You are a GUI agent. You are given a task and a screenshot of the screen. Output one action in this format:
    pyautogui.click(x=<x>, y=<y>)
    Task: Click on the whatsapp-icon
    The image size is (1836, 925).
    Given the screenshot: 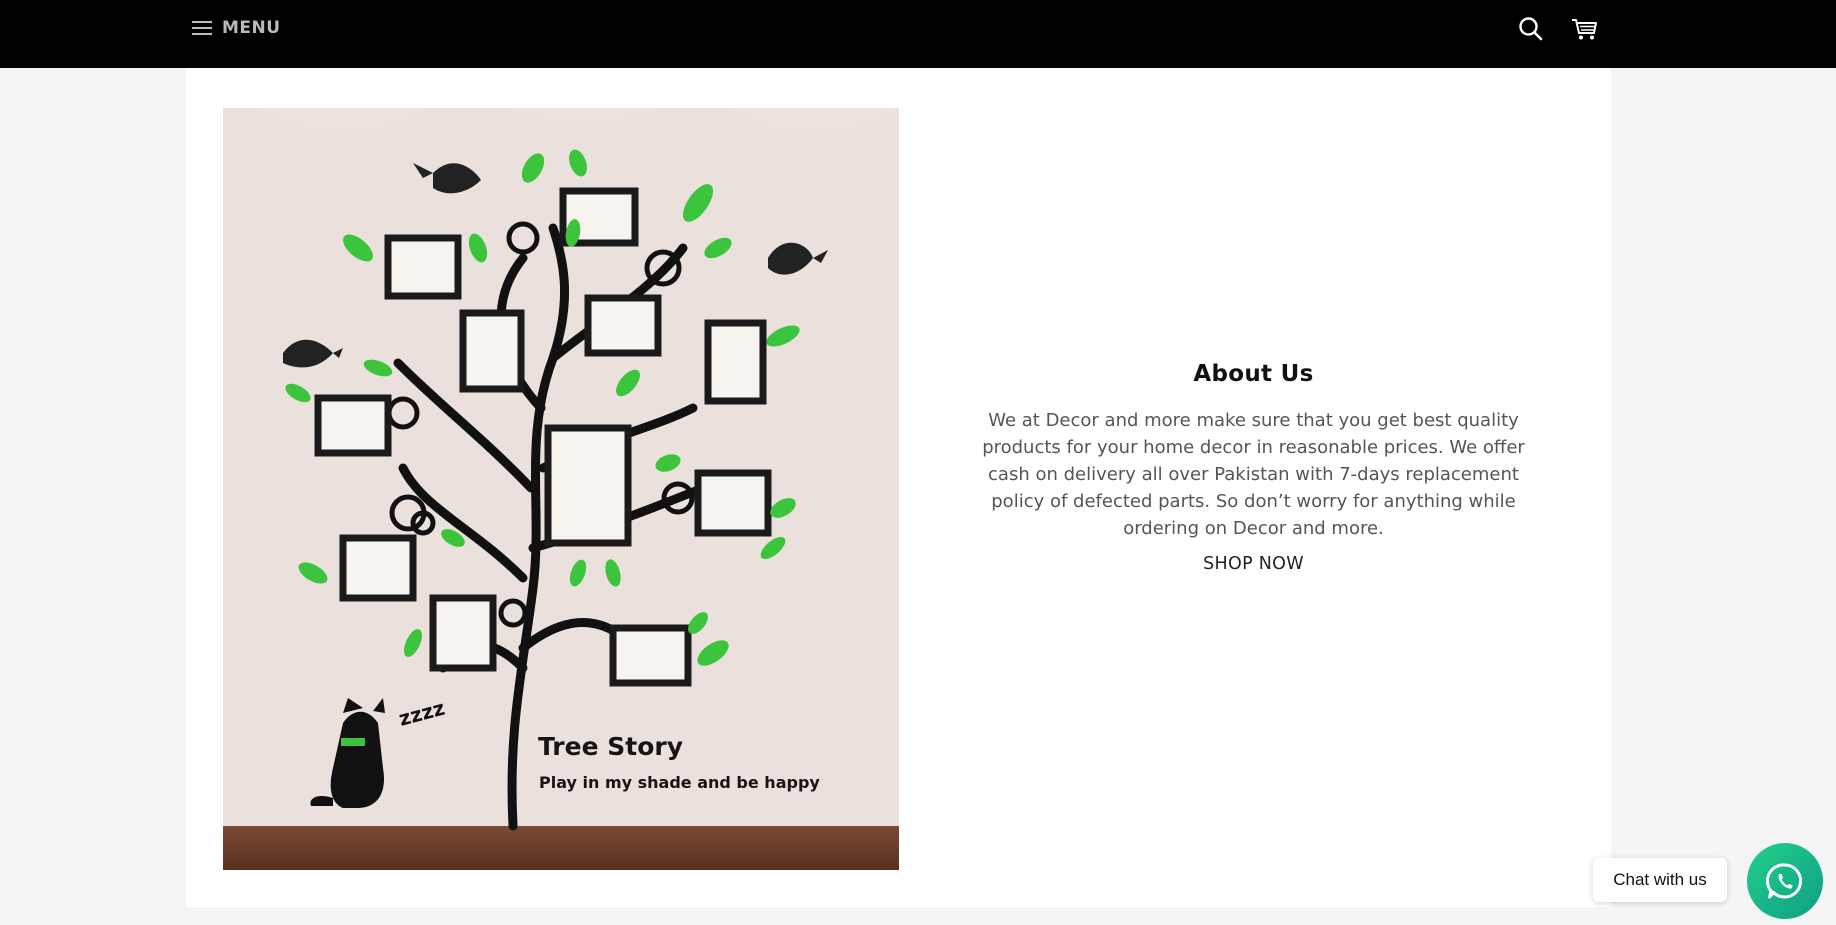 What is the action you would take?
    pyautogui.click(x=1784, y=881)
    